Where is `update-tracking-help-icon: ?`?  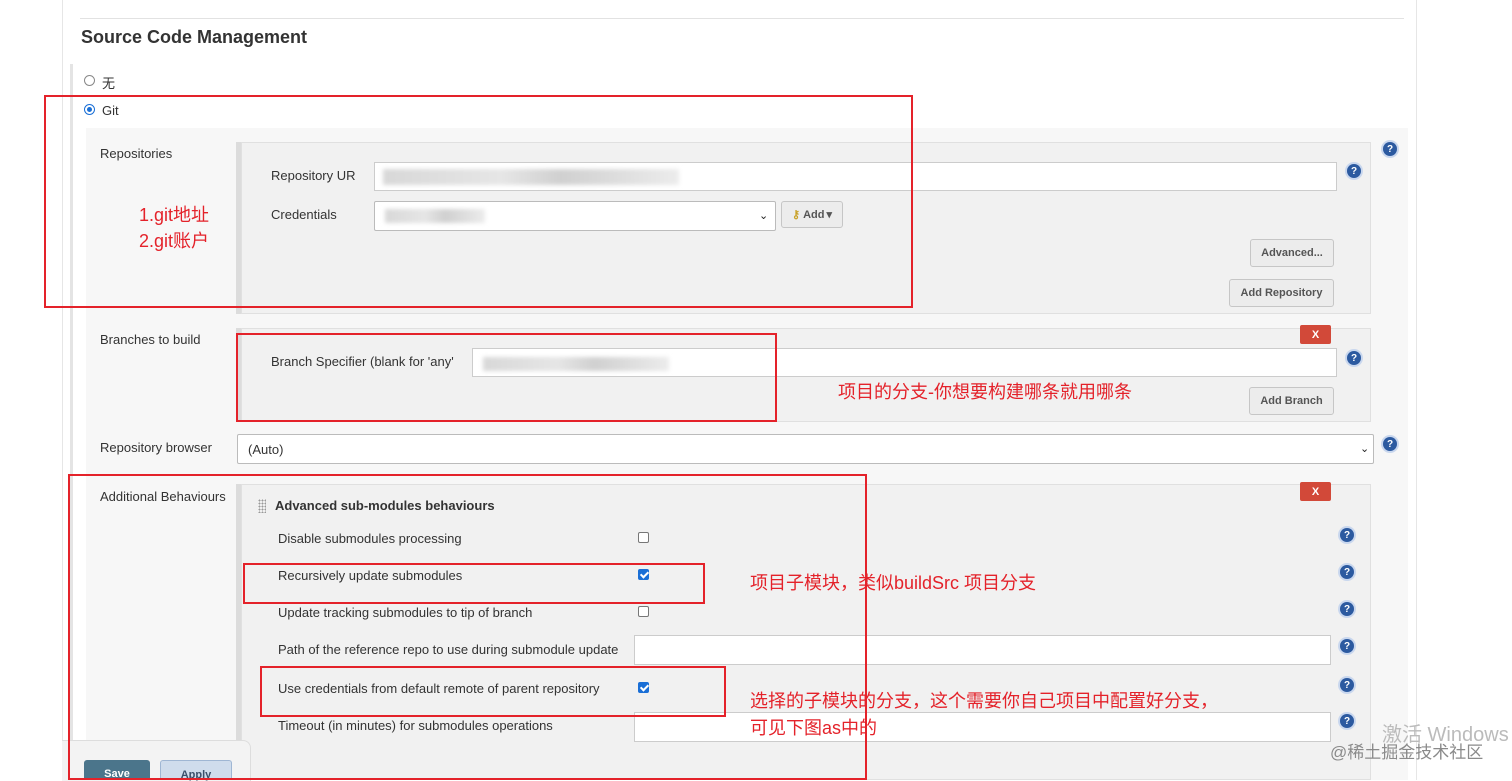 update-tracking-help-icon: ? is located at coordinates (1347, 609).